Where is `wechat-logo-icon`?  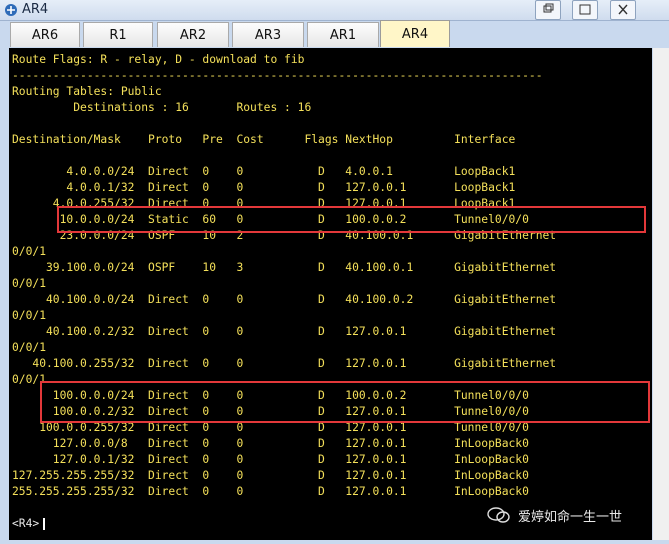
wechat-logo-icon is located at coordinates (498, 515).